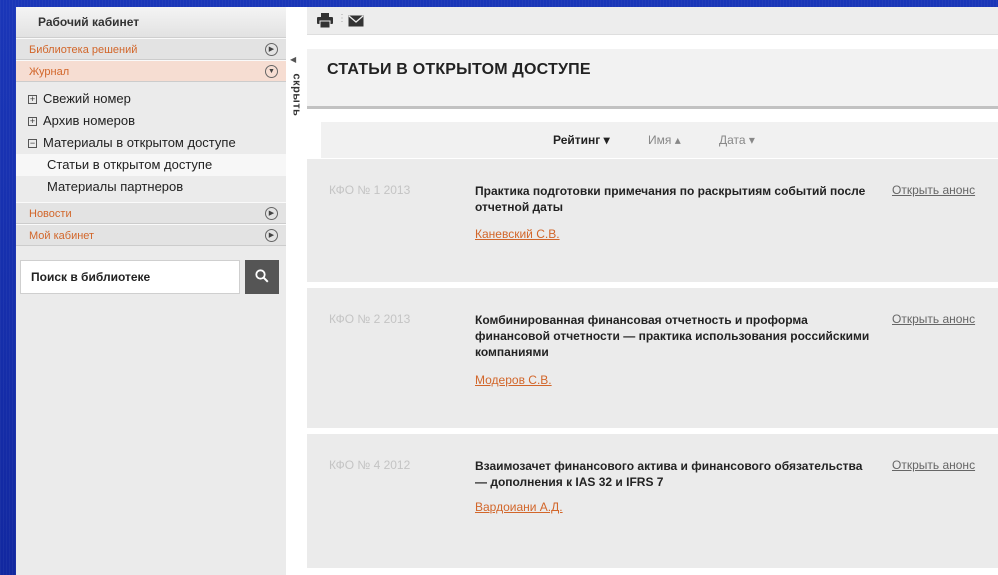 This screenshot has width=998, height=575. I want to click on collapse-icon: −, so click(32, 143).